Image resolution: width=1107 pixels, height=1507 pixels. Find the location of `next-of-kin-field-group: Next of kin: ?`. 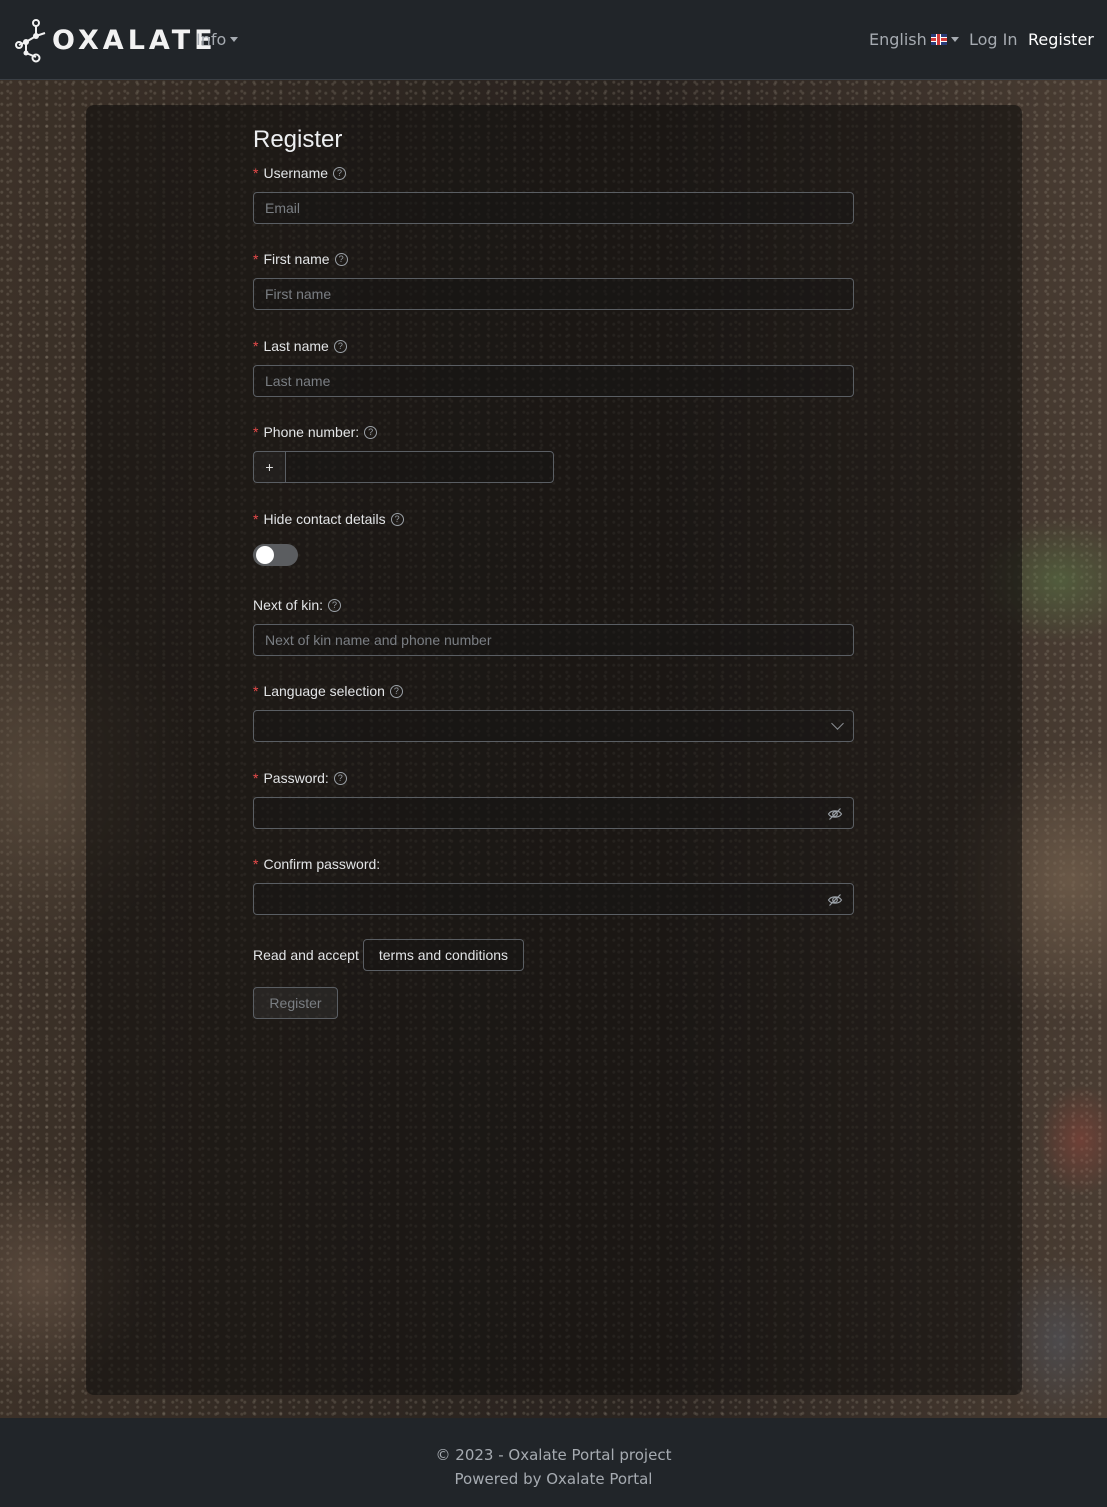

next-of-kin-field-group: Next of kin: ? is located at coordinates (553, 626).